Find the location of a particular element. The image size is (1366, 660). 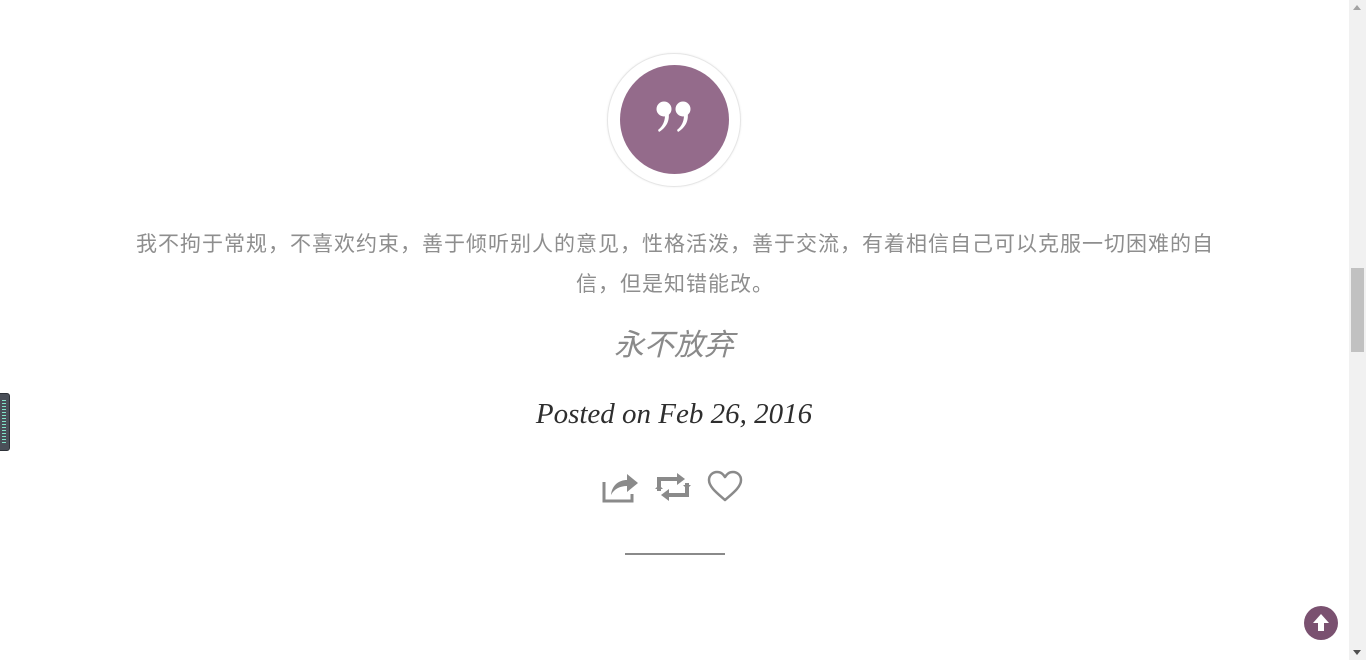

repost-icon is located at coordinates (673, 487).